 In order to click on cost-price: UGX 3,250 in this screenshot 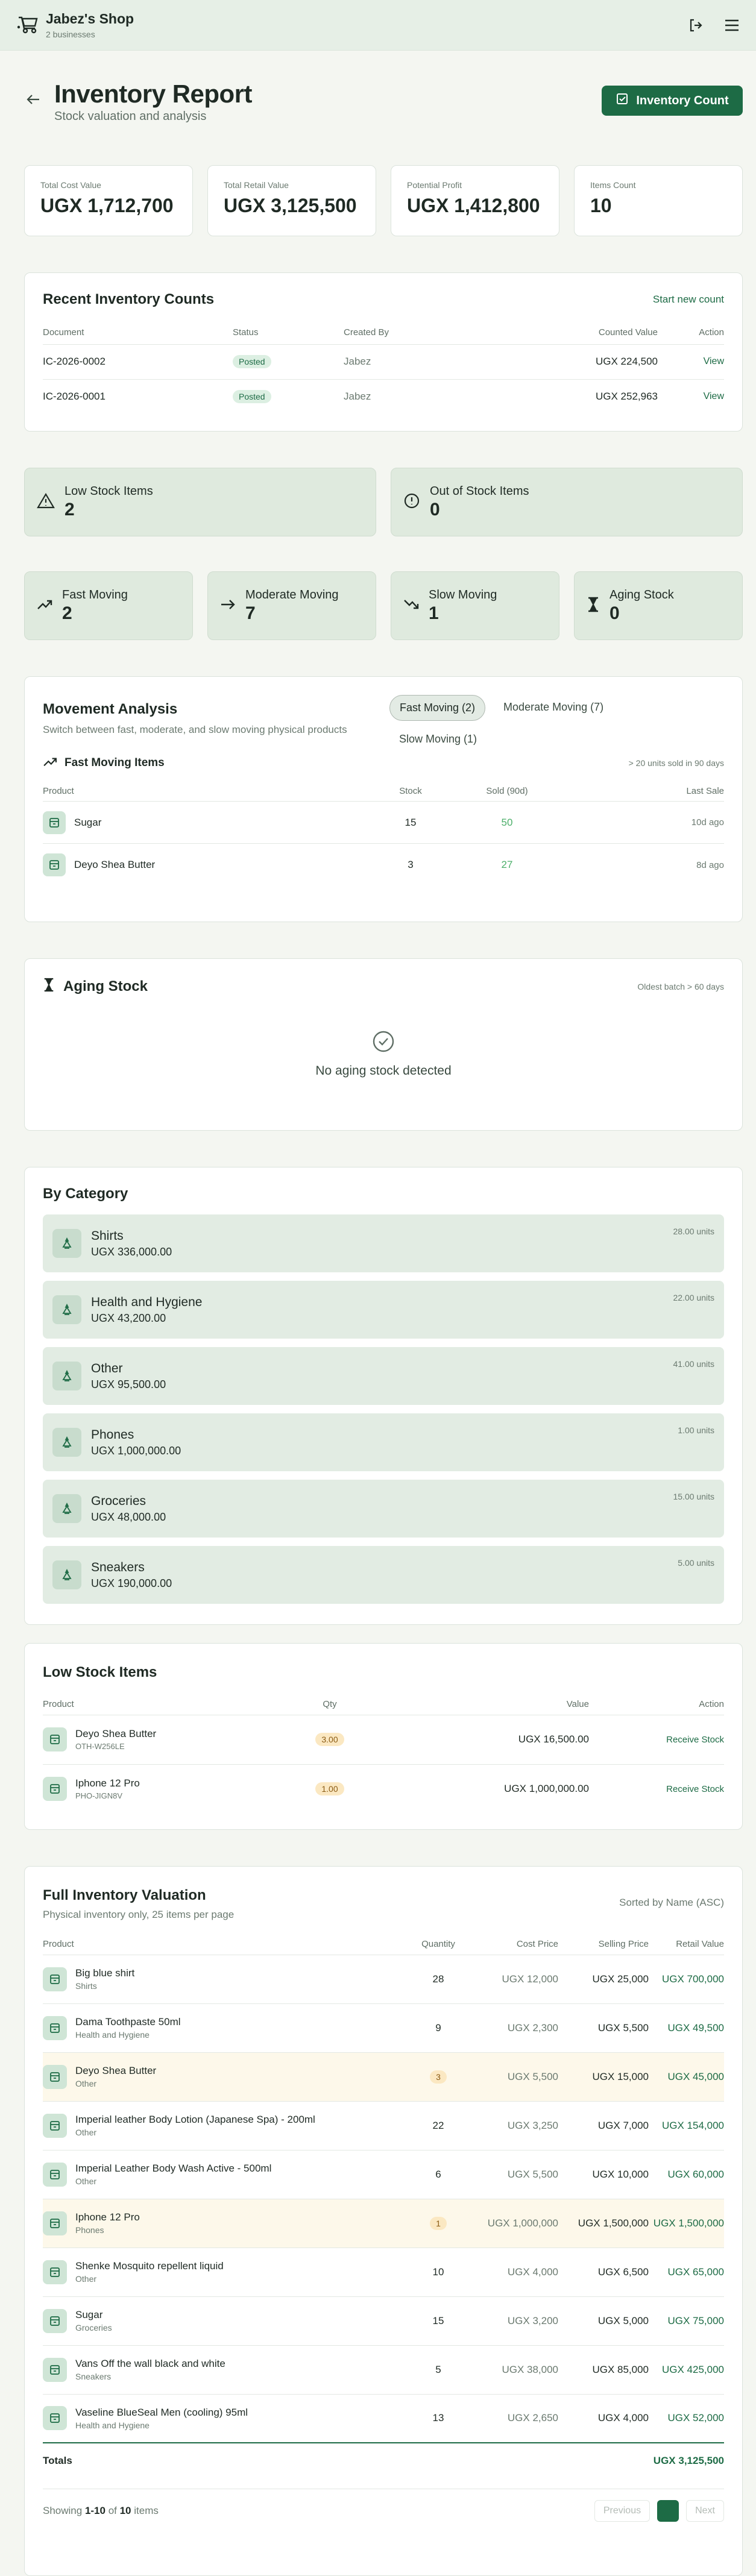, I will do `click(533, 2125)`.